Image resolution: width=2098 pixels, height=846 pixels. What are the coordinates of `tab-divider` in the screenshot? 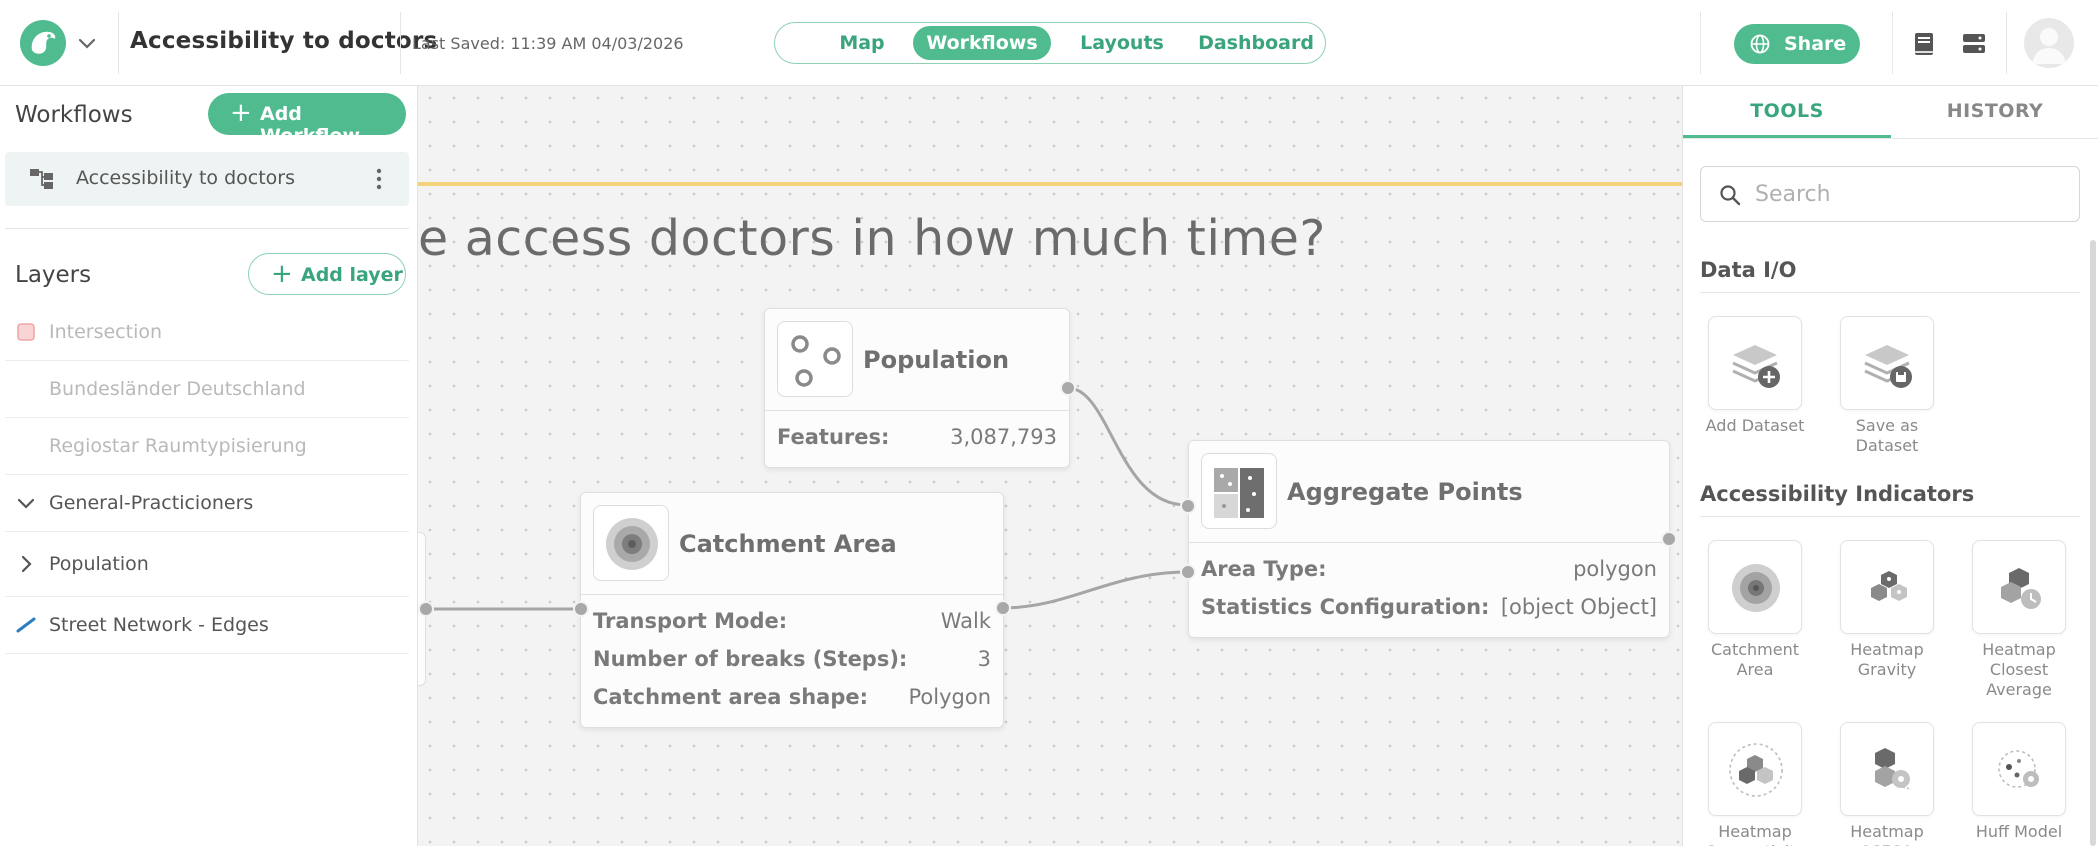 It's located at (1890, 138).